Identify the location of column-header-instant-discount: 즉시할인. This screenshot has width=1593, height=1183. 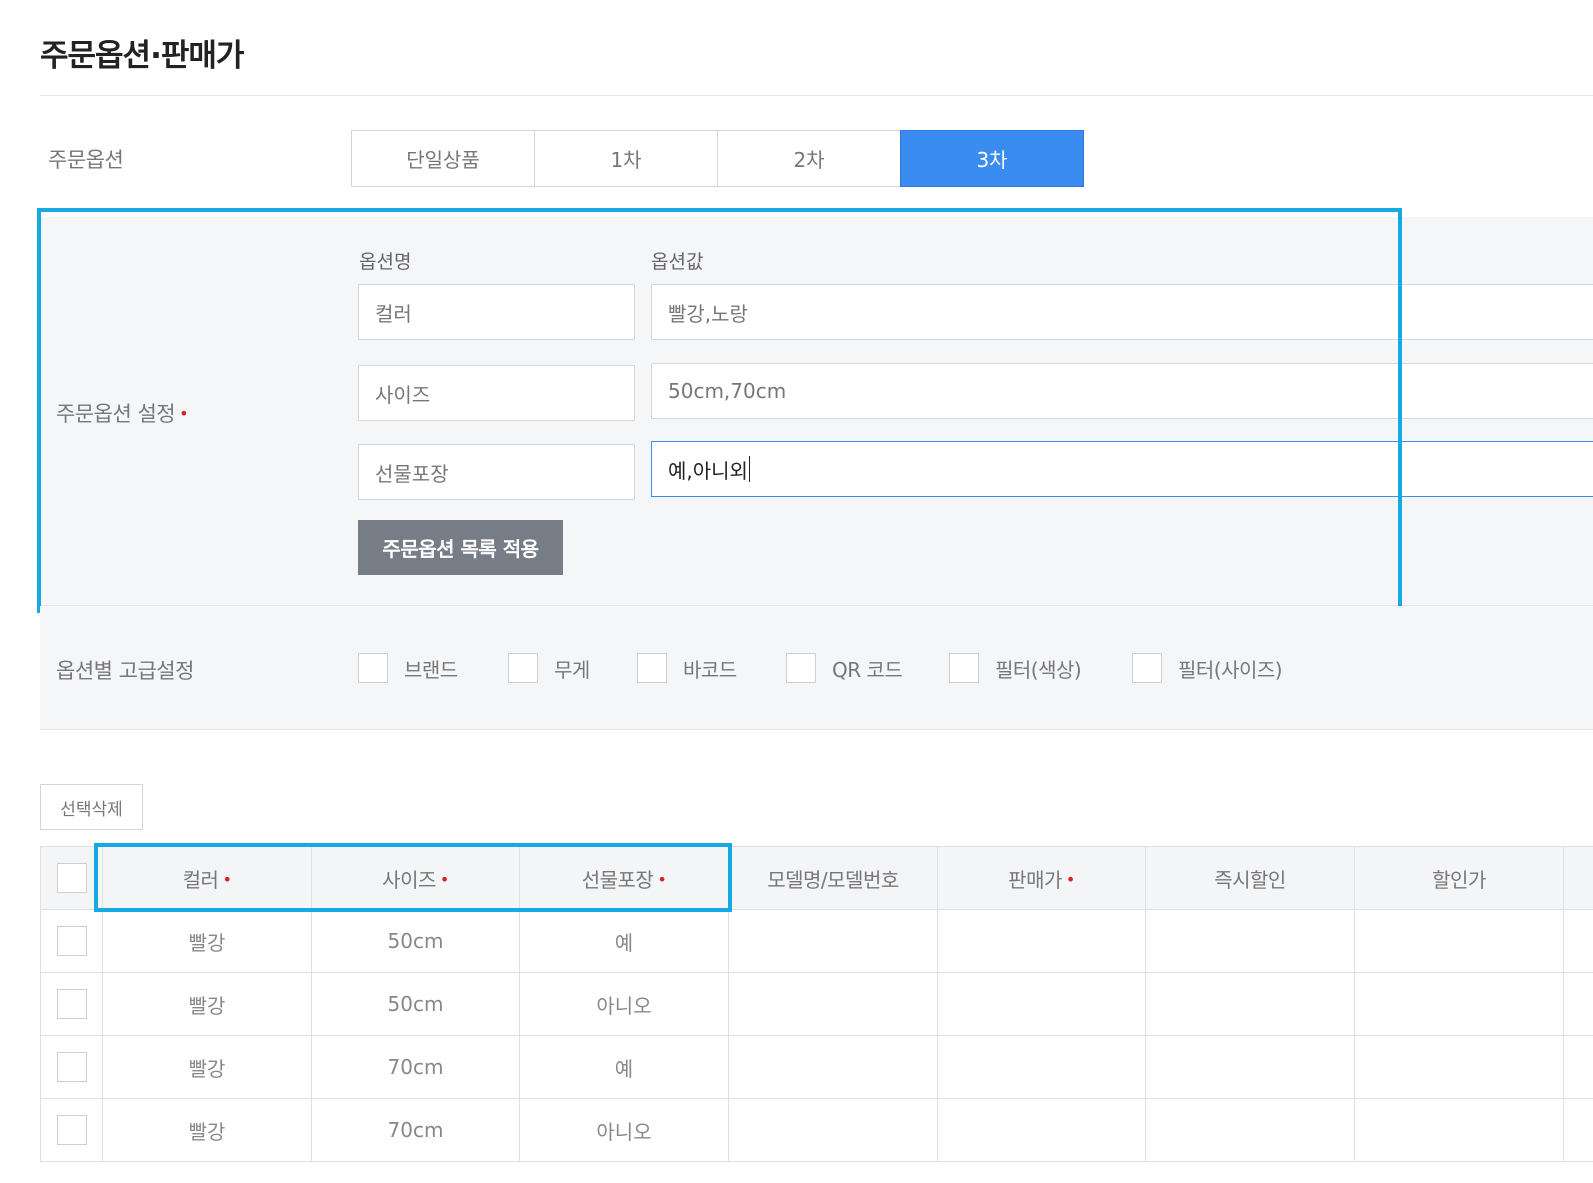
(1250, 878).